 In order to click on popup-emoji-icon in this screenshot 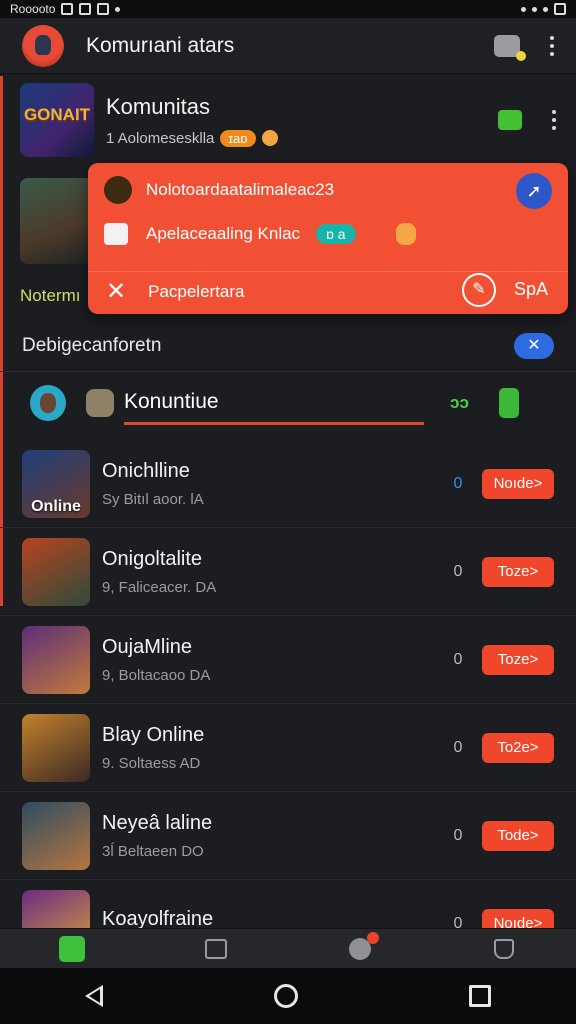, I will do `click(405, 234)`.